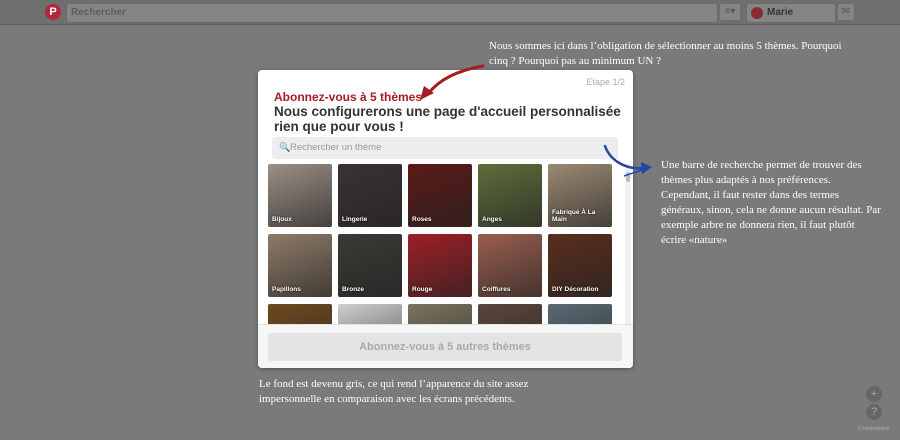 The image size is (900, 440). I want to click on add-pin-button: +, so click(874, 394).